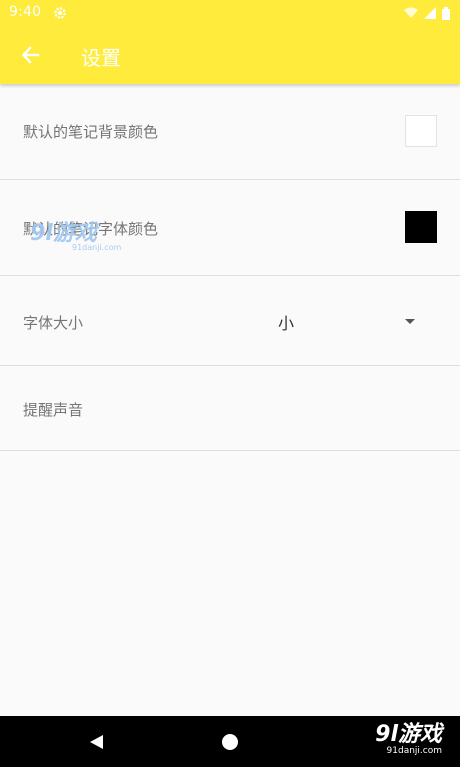  What do you see at coordinates (411, 12) in the screenshot?
I see `wifi-icon` at bounding box center [411, 12].